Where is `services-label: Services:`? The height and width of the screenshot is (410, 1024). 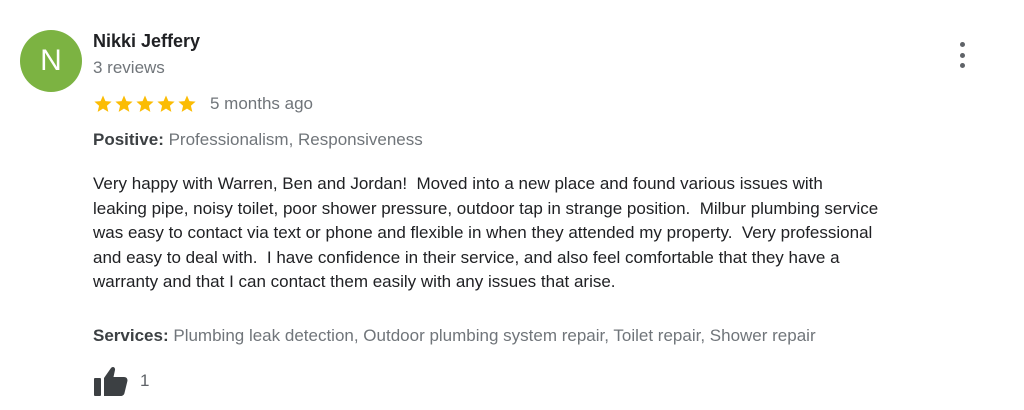
services-label: Services: is located at coordinates (131, 335).